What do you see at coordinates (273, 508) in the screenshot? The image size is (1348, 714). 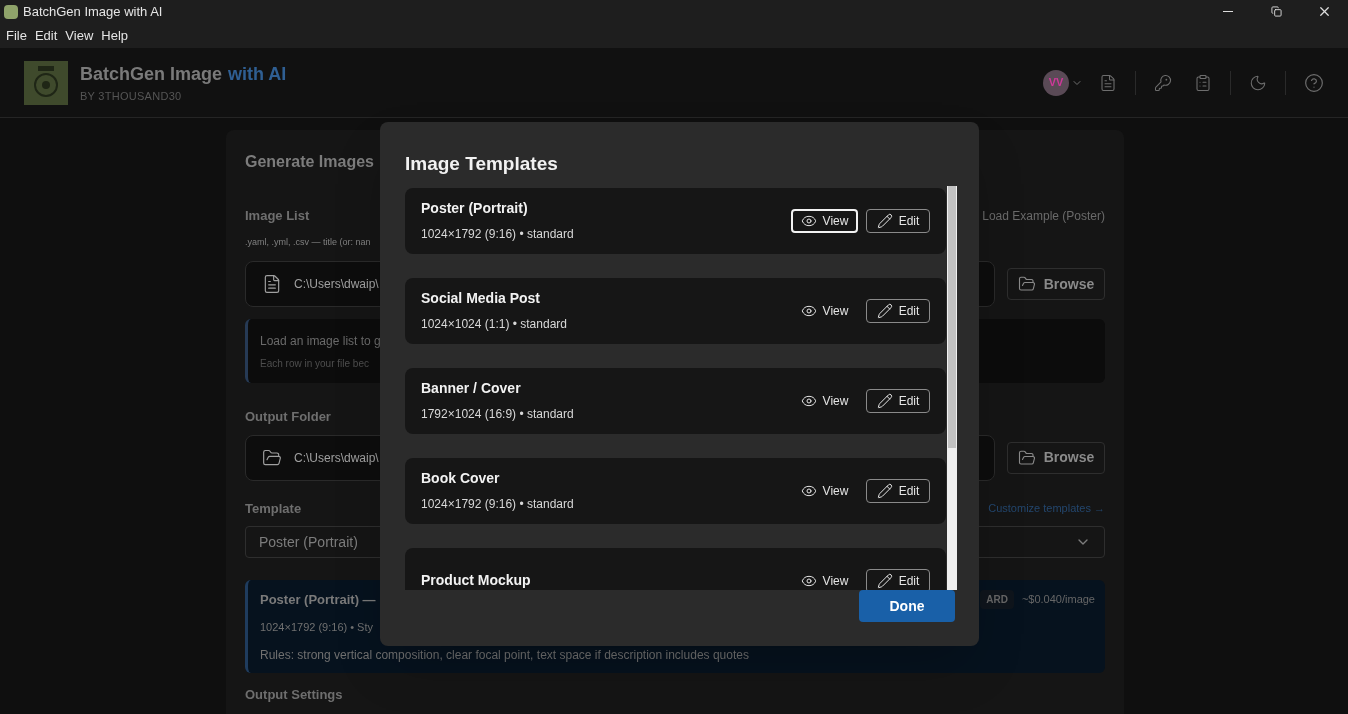 I see `field-label: Template` at bounding box center [273, 508].